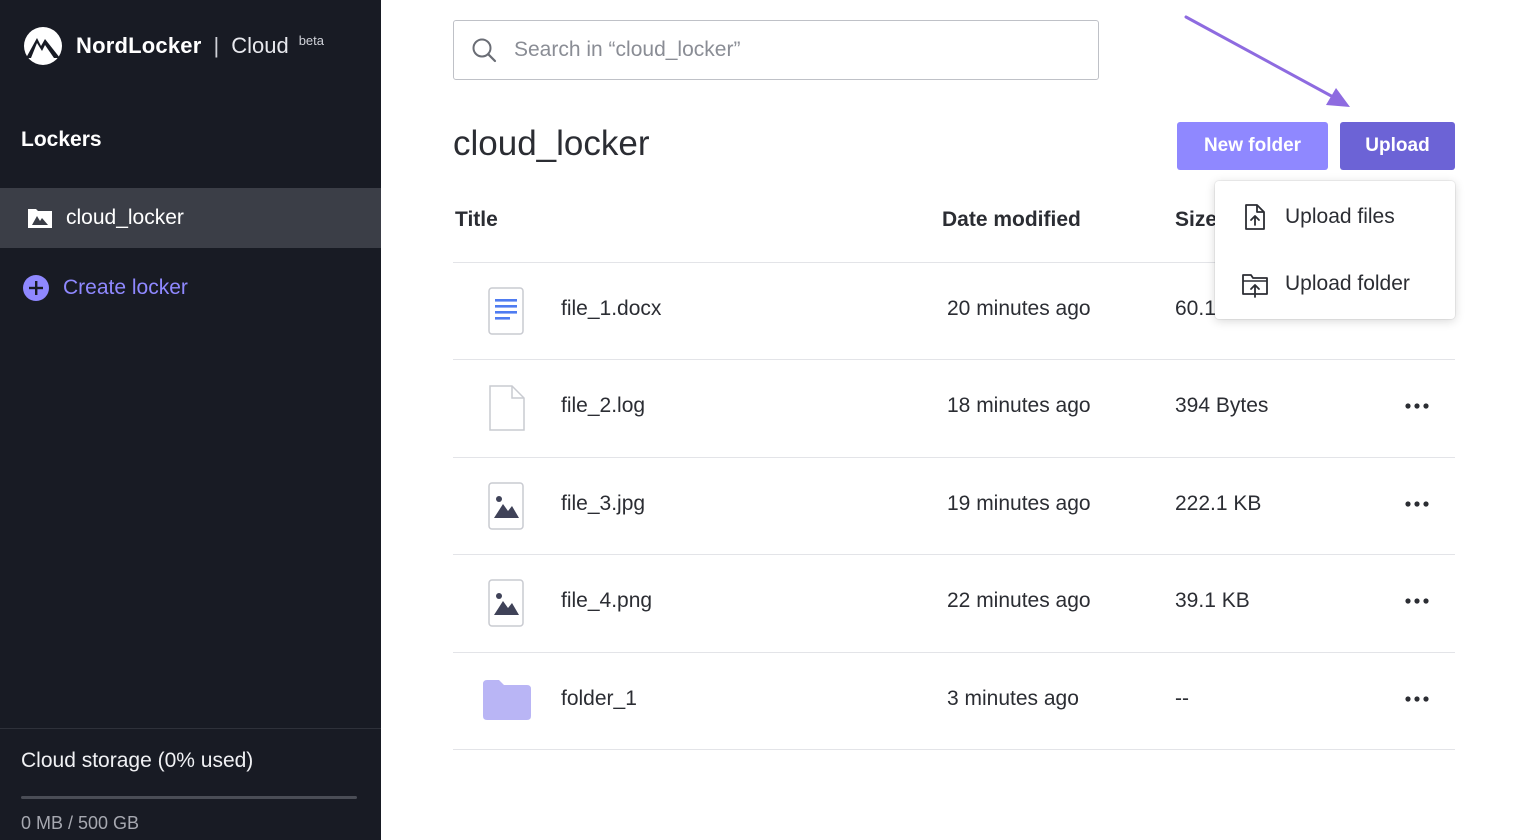 This screenshot has height=840, width=1523. I want to click on table-row: file_3.jpg 19 minutes ago 222.1 KB, so click(954, 506).